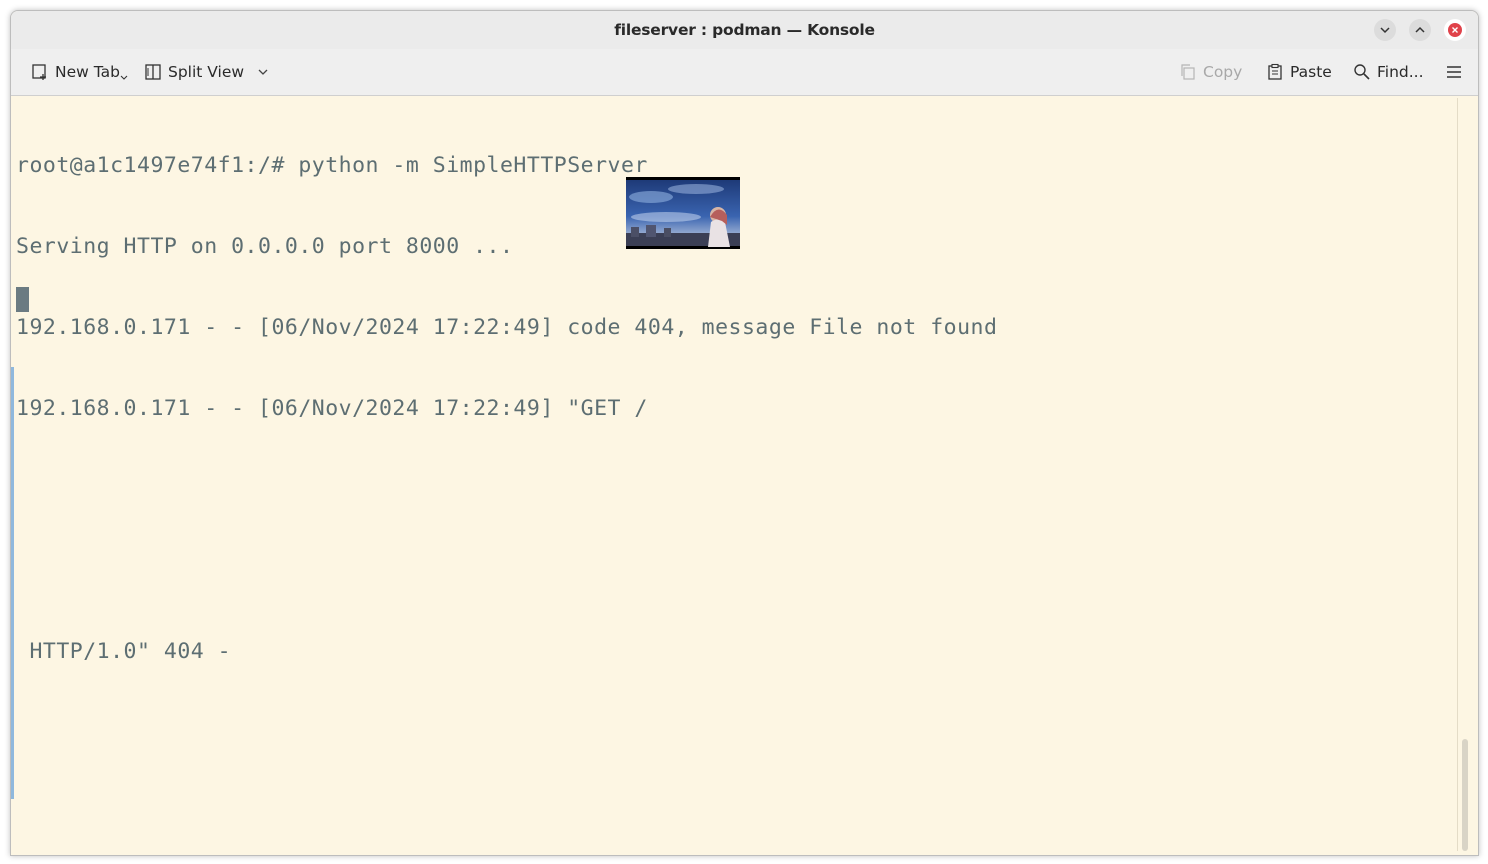 Image resolution: width=1488 pixels, height=864 pixels. I want to click on paste-button: Paste, so click(1299, 72).